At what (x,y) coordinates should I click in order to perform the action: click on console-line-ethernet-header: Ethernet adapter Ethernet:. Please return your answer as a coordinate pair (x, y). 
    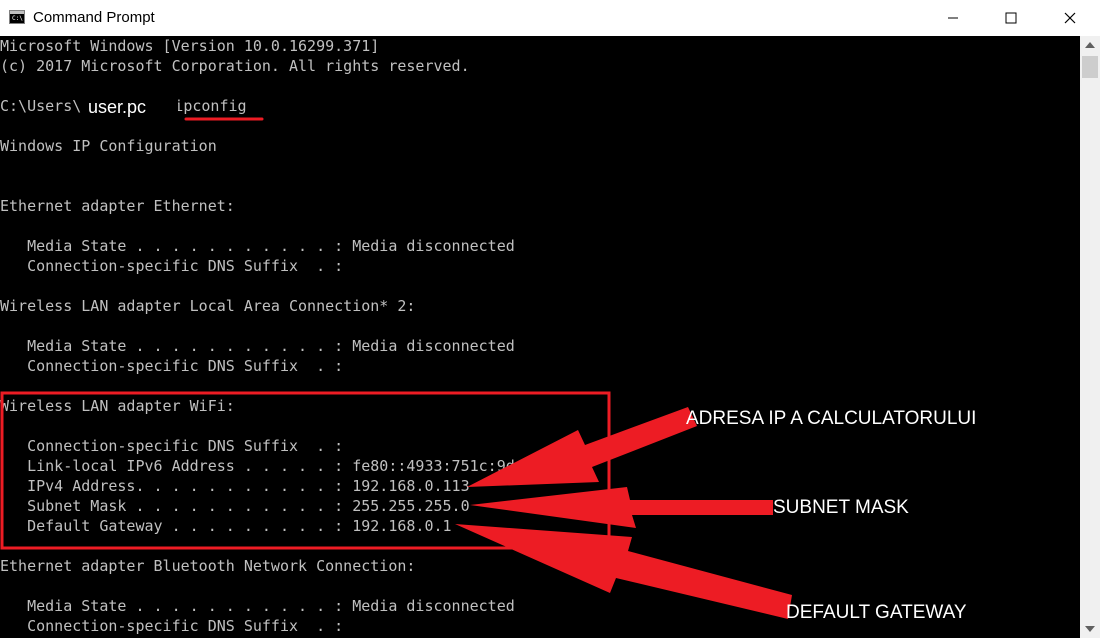
    Looking at the image, I should click on (117, 206).